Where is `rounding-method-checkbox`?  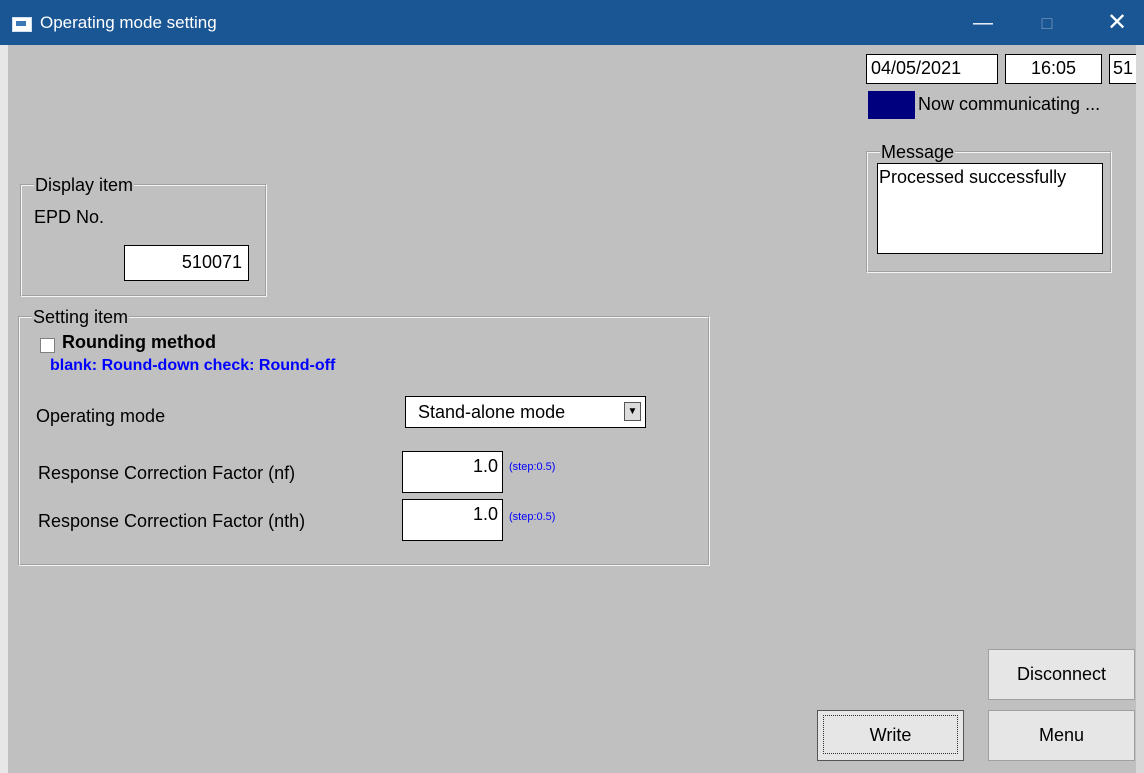 rounding-method-checkbox is located at coordinates (47, 345).